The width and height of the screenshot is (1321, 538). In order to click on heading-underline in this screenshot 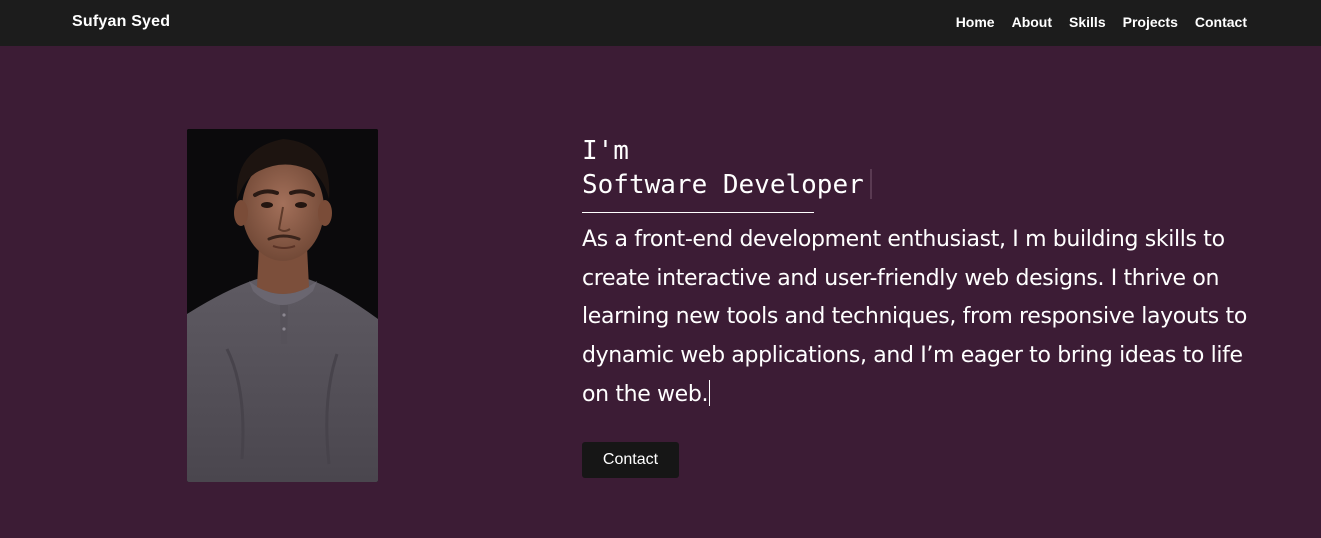, I will do `click(698, 212)`.